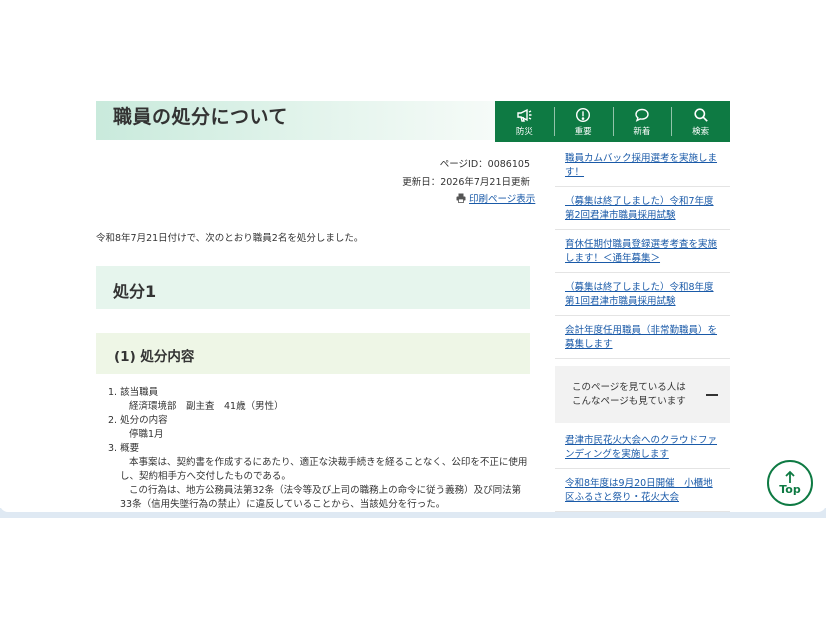  I want to click on section-heading: 処分1, so click(313, 287).